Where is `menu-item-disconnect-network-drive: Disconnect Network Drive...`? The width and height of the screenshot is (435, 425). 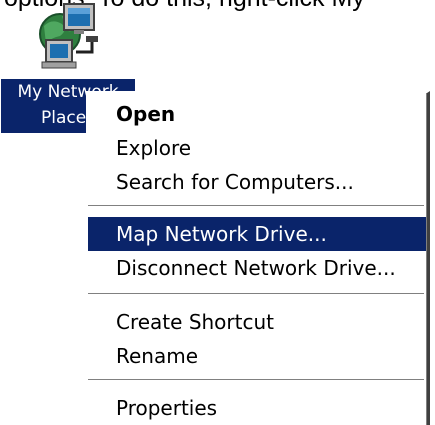 menu-item-disconnect-network-drive: Disconnect Network Drive... is located at coordinates (257, 268).